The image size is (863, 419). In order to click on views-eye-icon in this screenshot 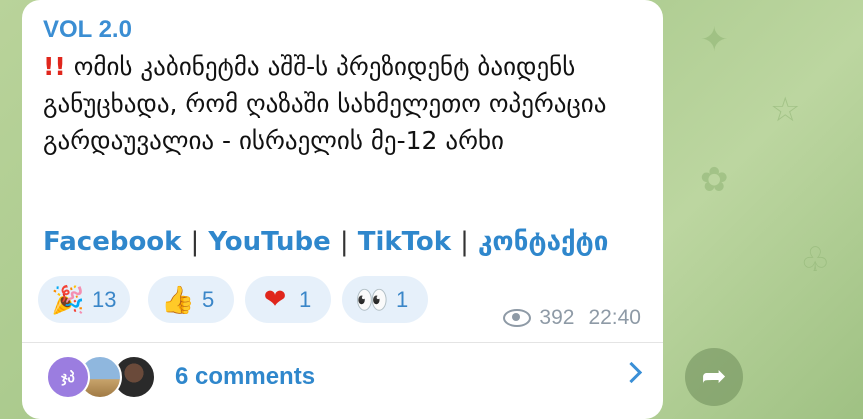, I will do `click(517, 318)`.